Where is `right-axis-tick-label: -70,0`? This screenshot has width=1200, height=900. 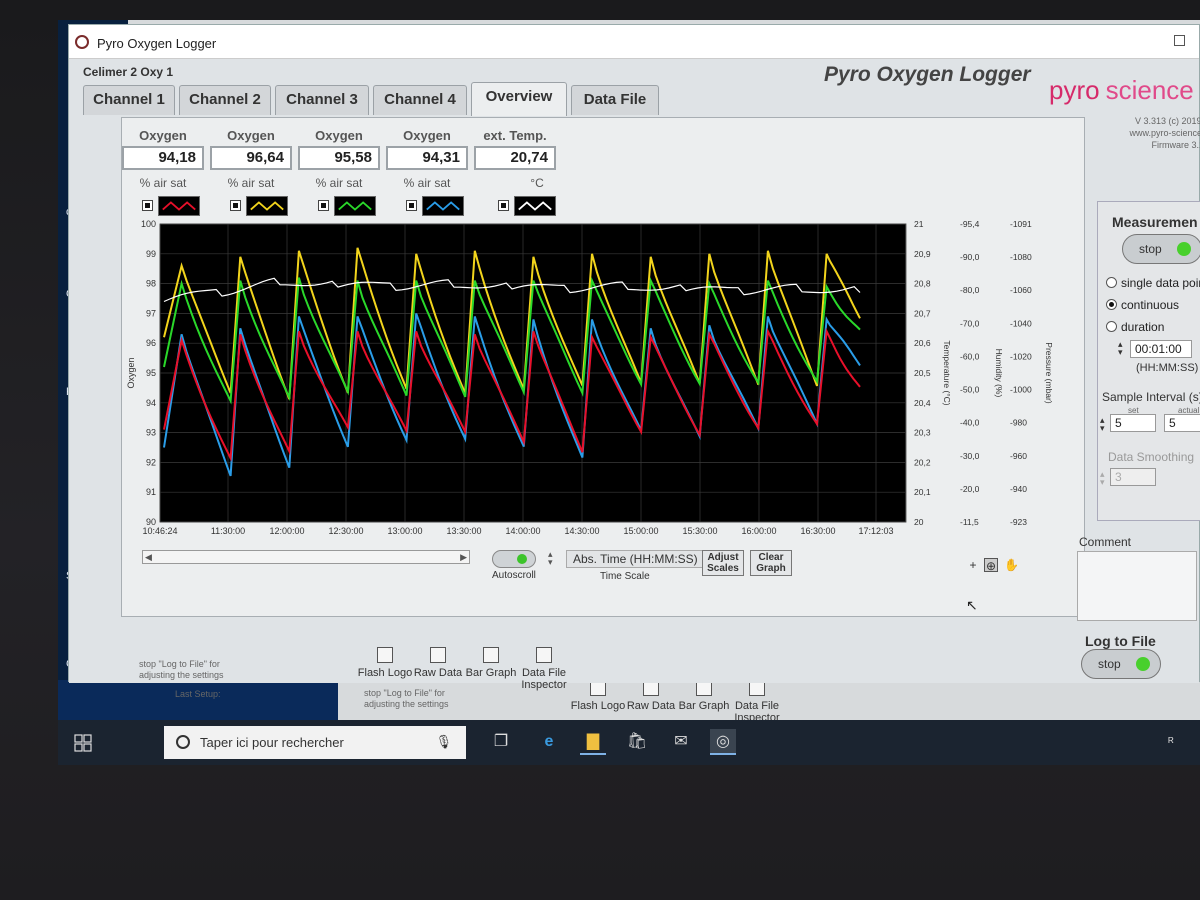 right-axis-tick-label: -70,0 is located at coordinates (970, 323).